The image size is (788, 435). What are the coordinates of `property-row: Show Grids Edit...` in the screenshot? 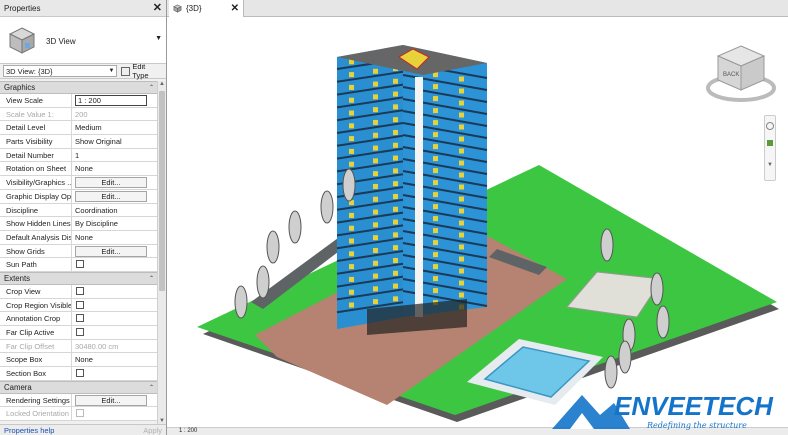 It's located at (78, 251).